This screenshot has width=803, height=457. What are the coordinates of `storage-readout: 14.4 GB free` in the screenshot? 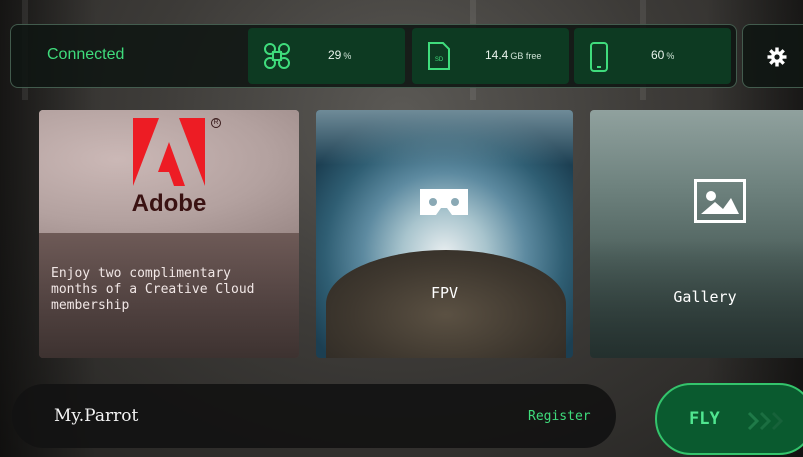 It's located at (513, 55).